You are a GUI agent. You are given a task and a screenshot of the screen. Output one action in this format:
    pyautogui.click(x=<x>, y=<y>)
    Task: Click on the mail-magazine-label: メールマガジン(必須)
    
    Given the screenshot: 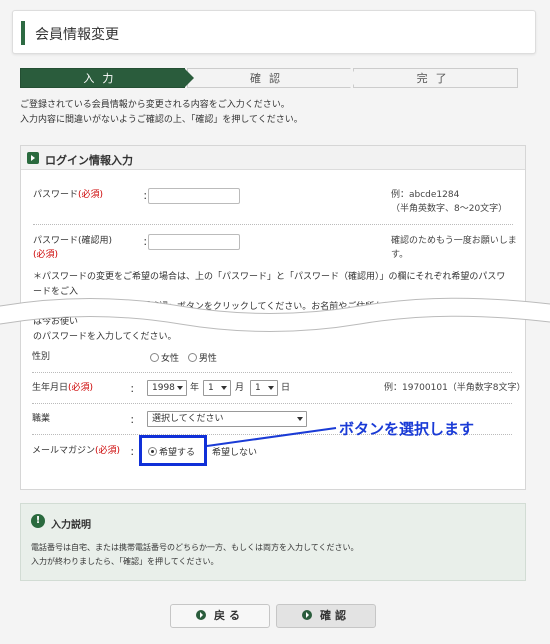 What is the action you would take?
    pyautogui.click(x=76, y=451)
    